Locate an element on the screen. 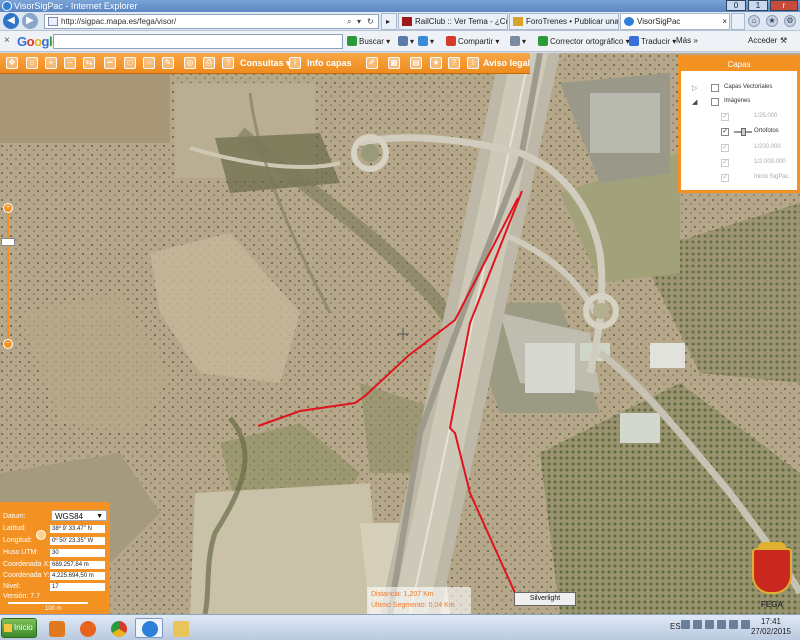 This screenshot has width=800, height=640. longitud-value: 0º 50' 23.35'' W is located at coordinates (77, 541).